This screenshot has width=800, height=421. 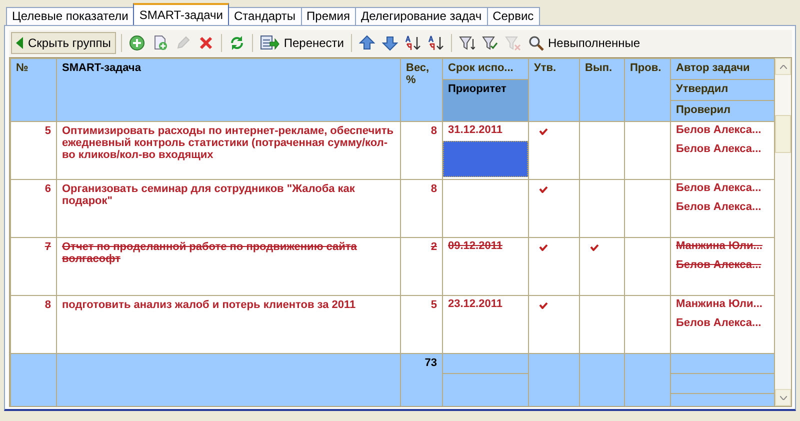 What do you see at coordinates (413, 43) in the screenshot?
I see `sort-ascending-icon` at bounding box center [413, 43].